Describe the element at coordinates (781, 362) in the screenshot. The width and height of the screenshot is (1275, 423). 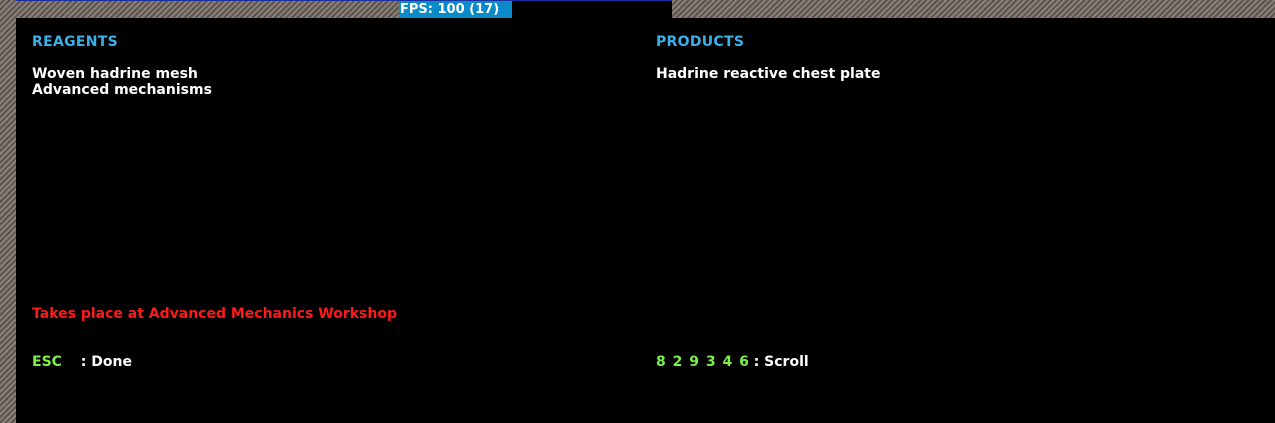
I see `scroll-label: : Scroll` at that location.